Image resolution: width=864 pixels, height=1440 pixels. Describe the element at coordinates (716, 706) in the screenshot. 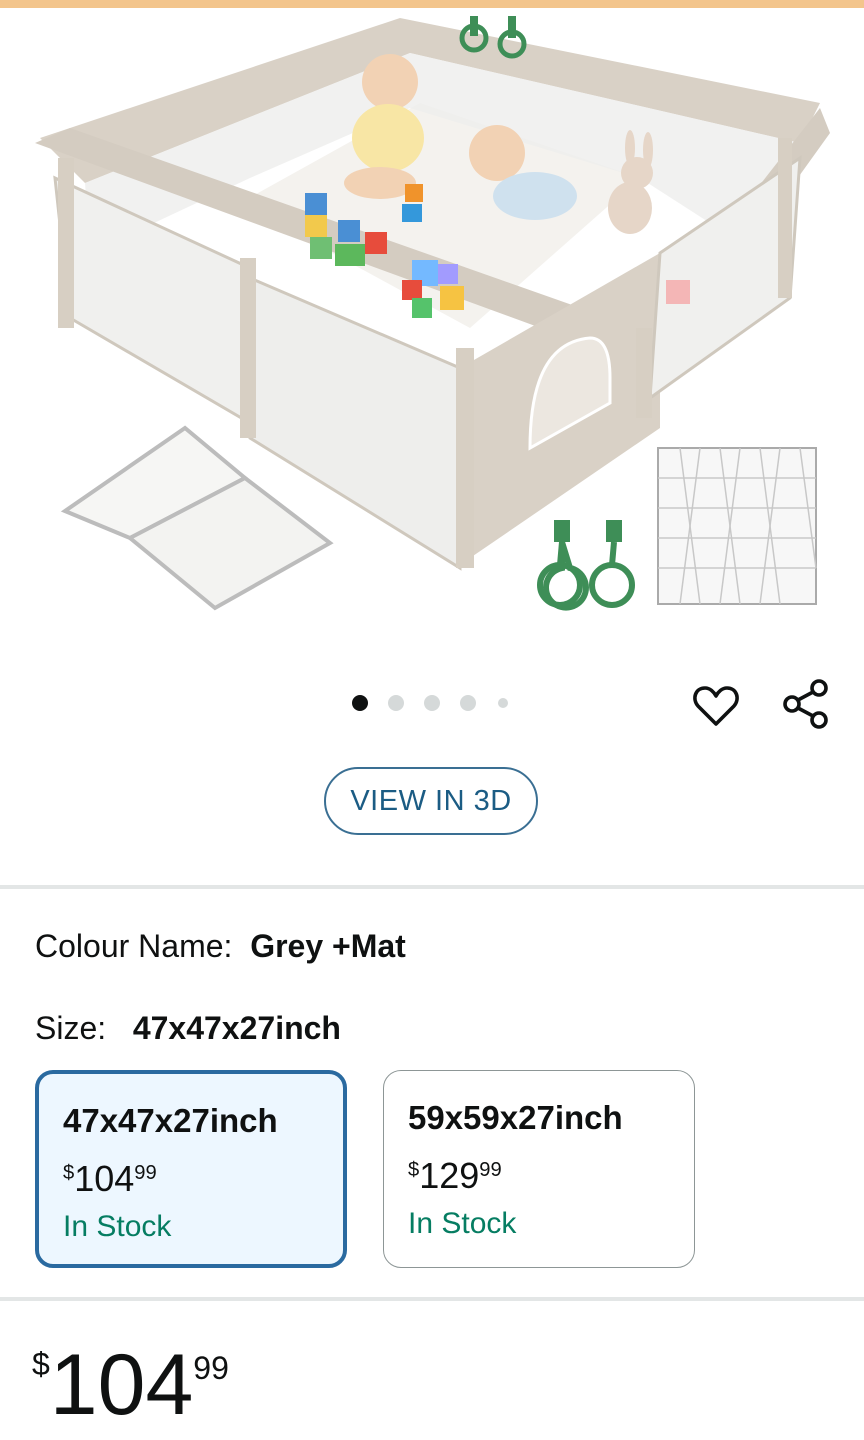

I see `heart-icon` at that location.